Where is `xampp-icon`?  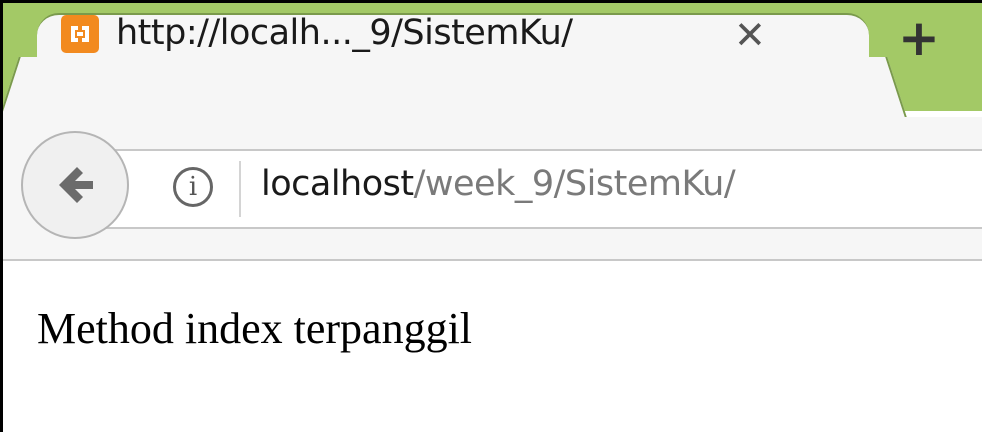 xampp-icon is located at coordinates (80, 34).